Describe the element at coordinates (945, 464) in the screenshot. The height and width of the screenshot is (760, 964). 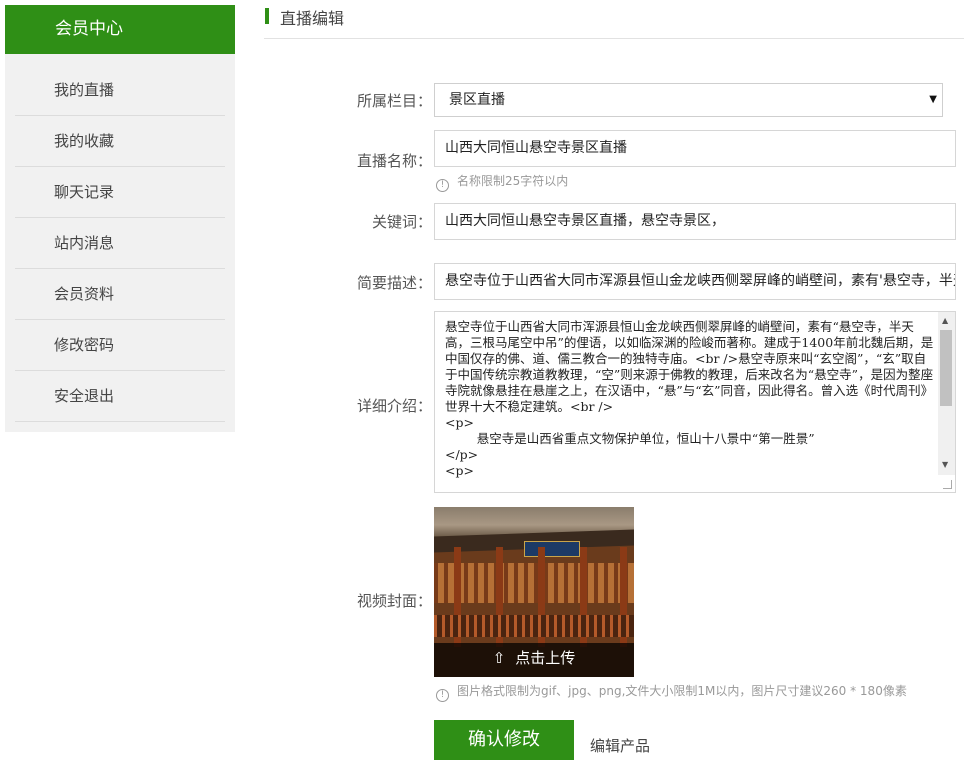
I see `scroll-down-arrow-icon: ▼` at that location.